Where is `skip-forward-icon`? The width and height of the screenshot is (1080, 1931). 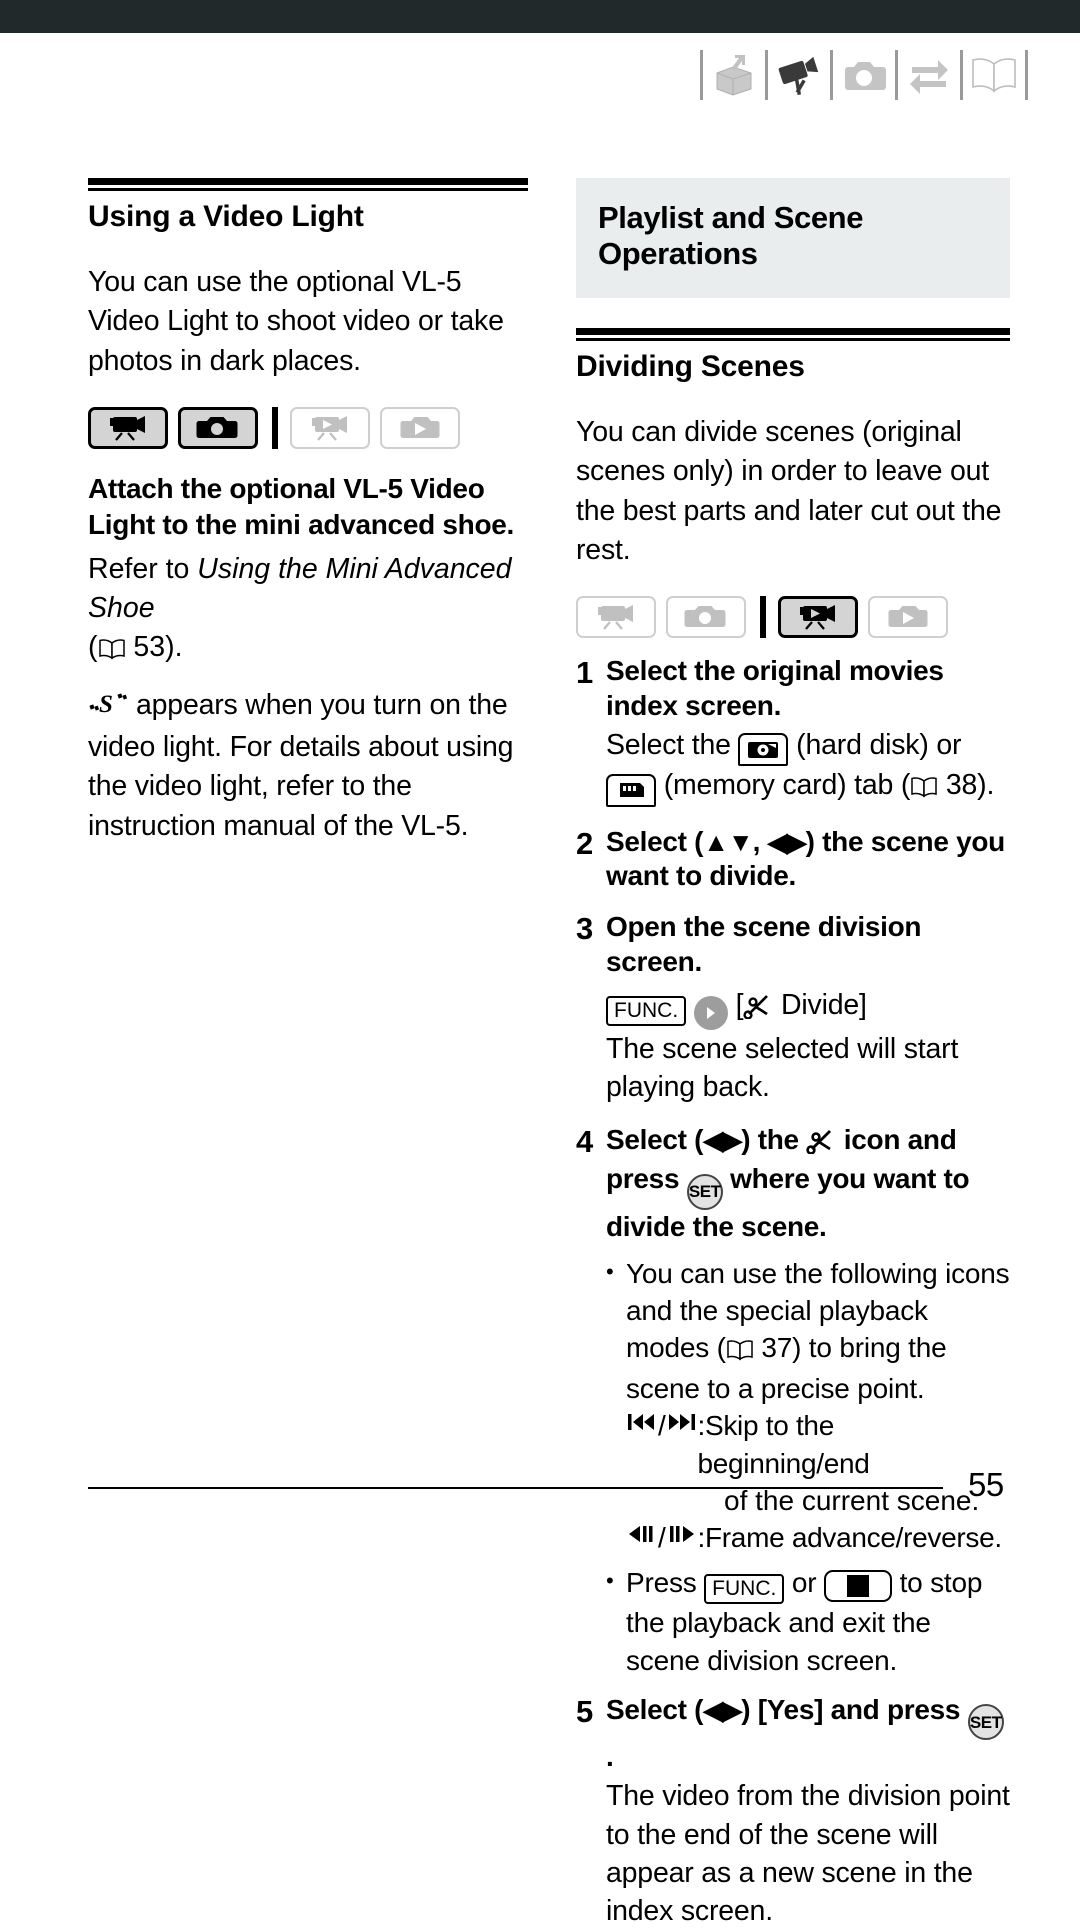
skip-forward-icon is located at coordinates (682, 1444).